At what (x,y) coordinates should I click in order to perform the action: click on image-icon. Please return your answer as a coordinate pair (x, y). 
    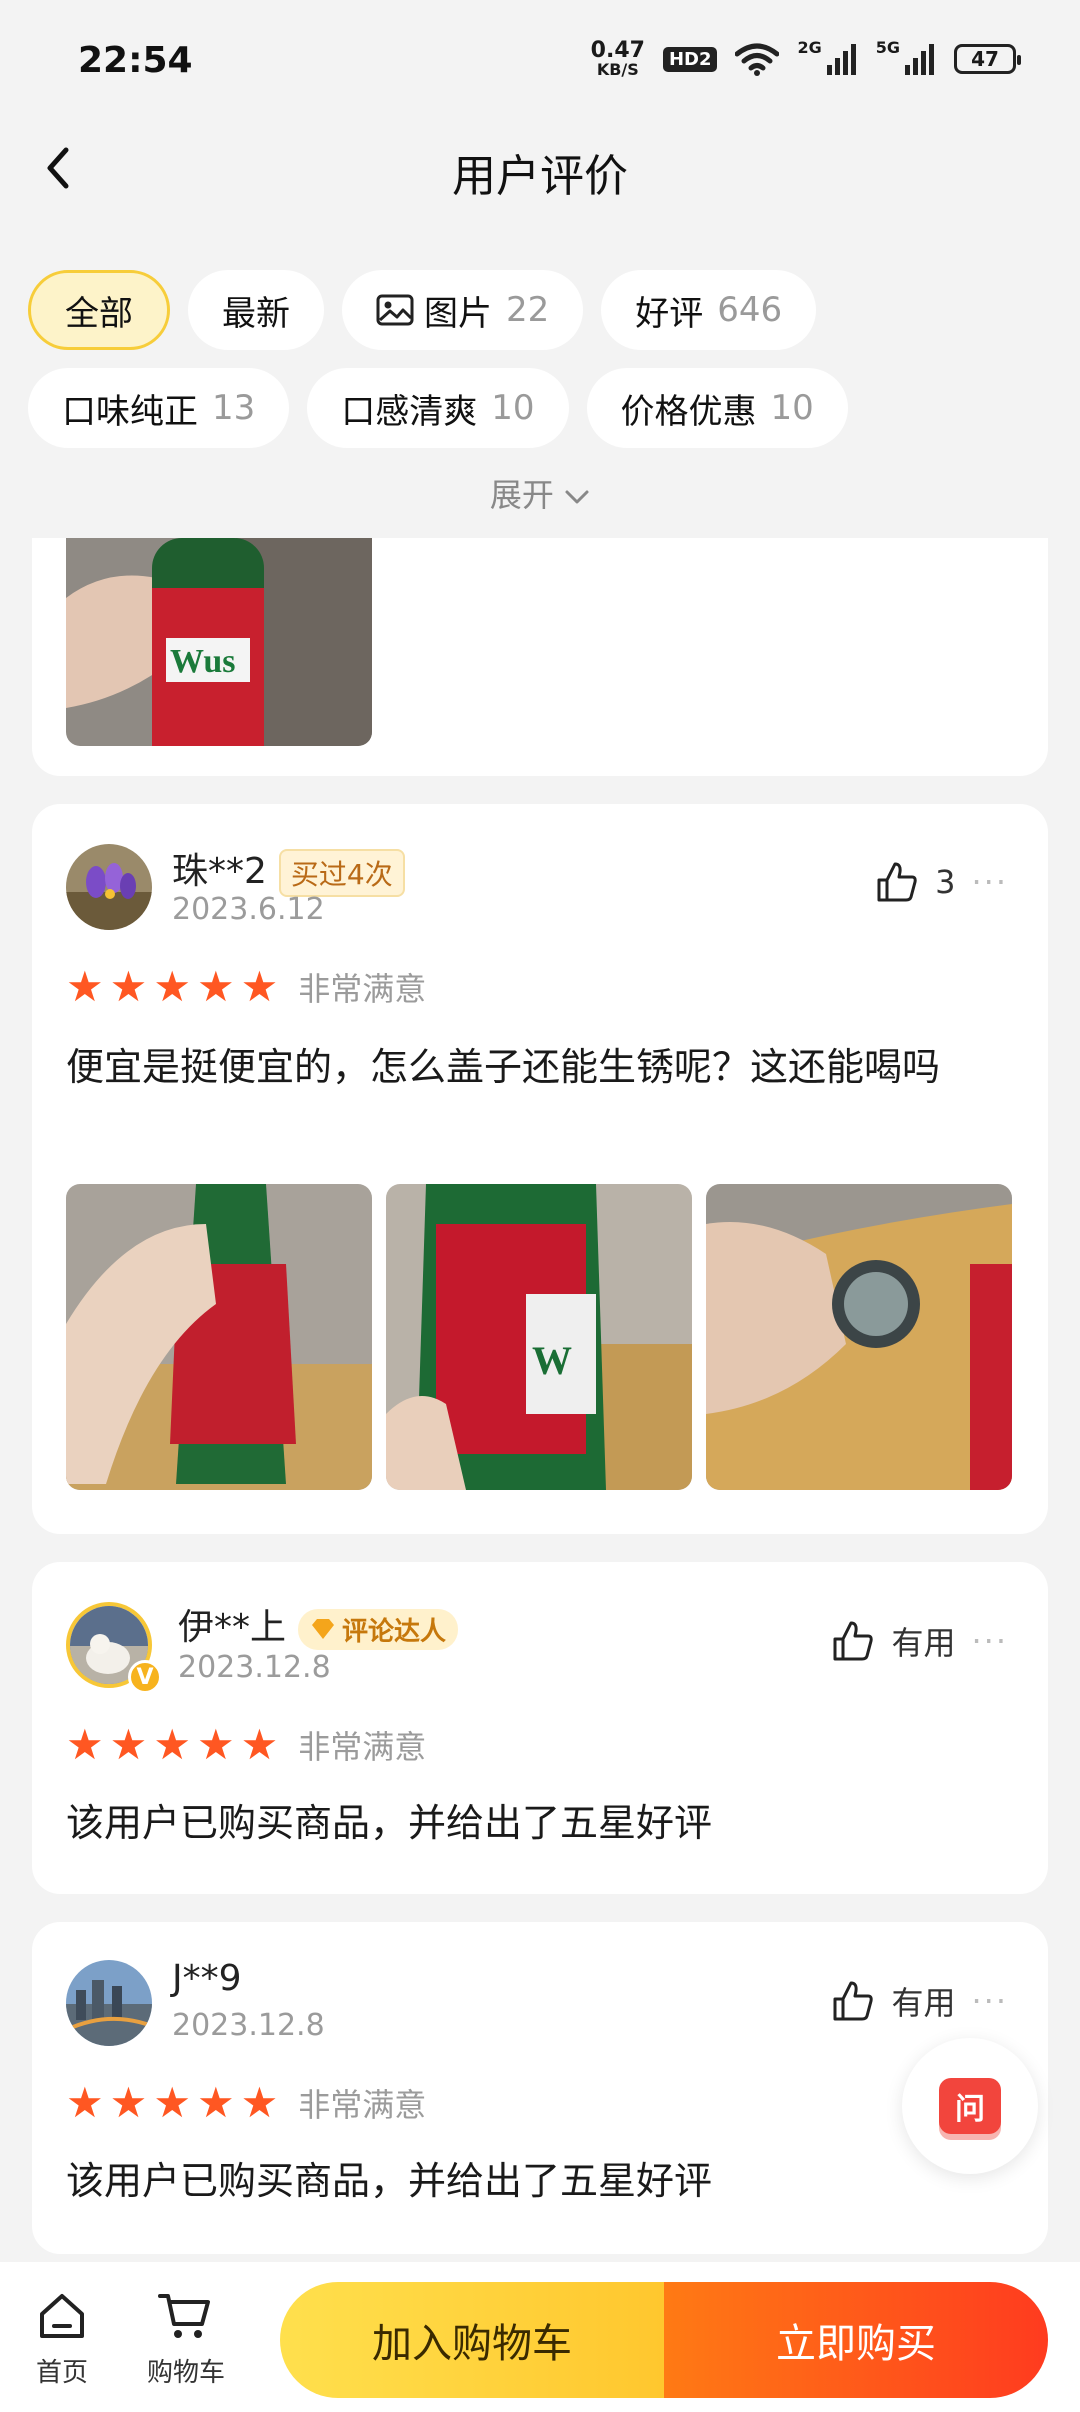
    Looking at the image, I should click on (395, 310).